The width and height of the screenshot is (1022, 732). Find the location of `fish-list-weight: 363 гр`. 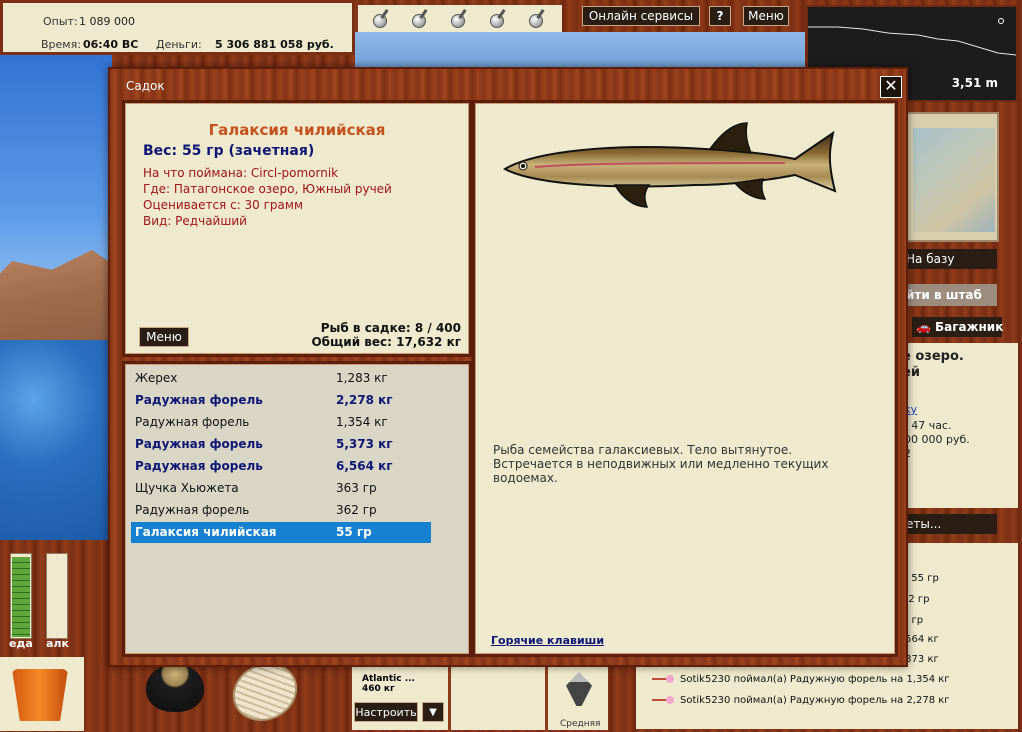

fish-list-weight: 363 гр is located at coordinates (356, 488).